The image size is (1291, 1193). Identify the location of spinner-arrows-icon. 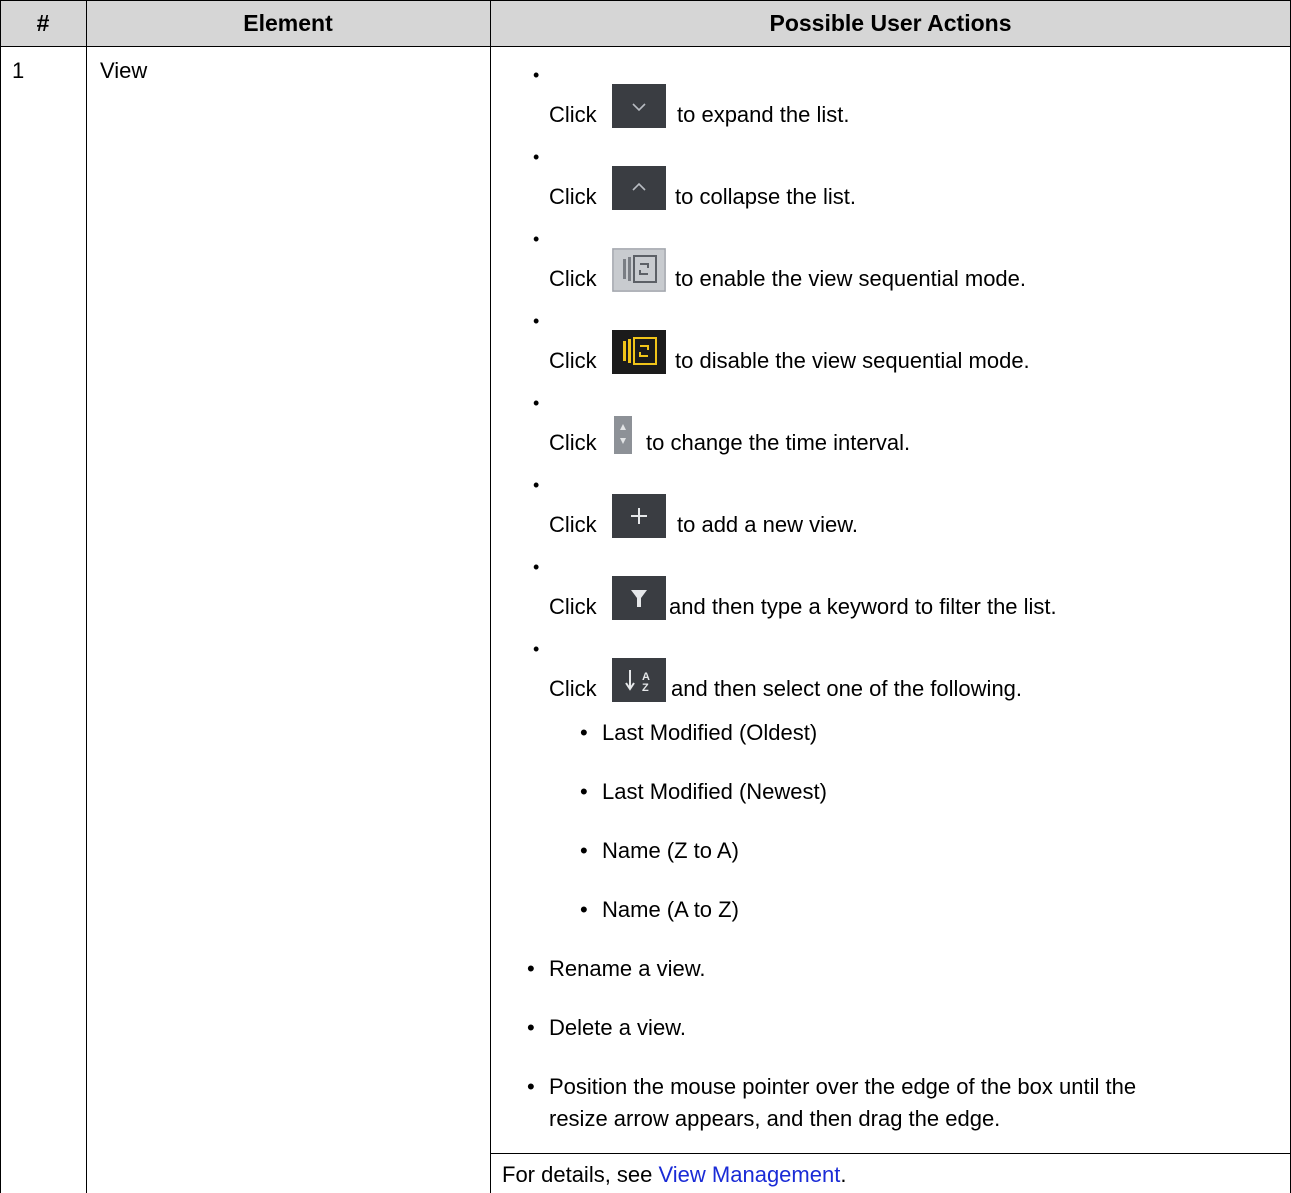
(624, 434).